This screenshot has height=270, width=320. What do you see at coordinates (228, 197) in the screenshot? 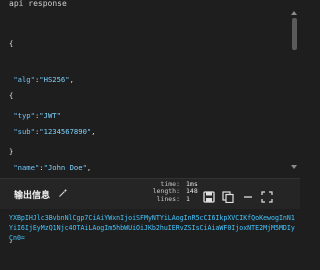
I see `copy-icon` at bounding box center [228, 197].